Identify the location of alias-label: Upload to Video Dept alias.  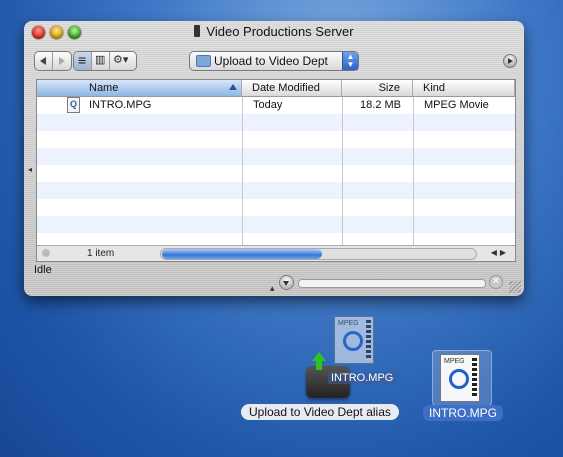
(320, 412).